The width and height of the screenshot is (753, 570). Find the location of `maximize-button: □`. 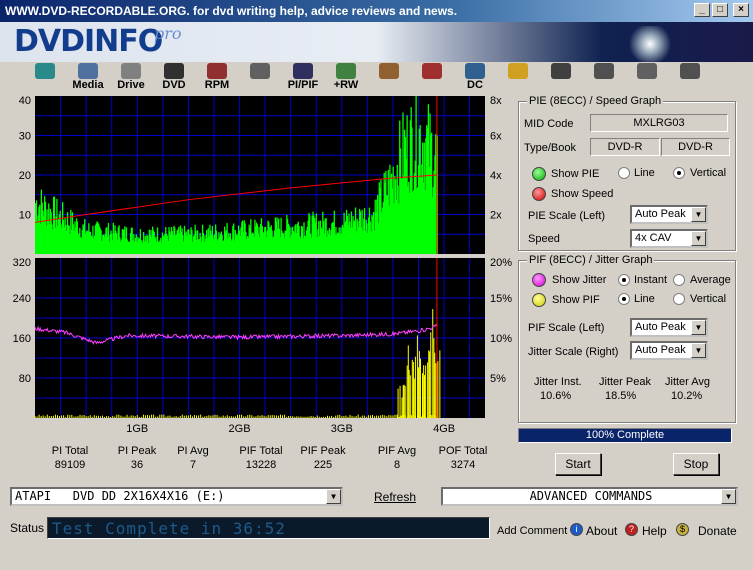

maximize-button: □ is located at coordinates (720, 10).